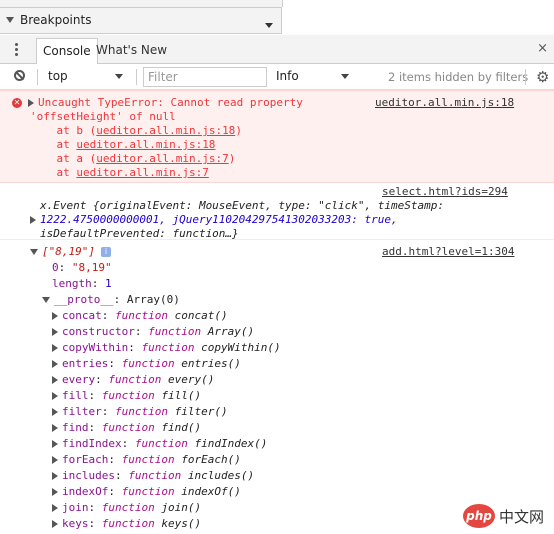 The height and width of the screenshot is (534, 554). Describe the element at coordinates (170, 102) in the screenshot. I see `error-text-line1: Uncaught TypeError: Cannot read property` at that location.